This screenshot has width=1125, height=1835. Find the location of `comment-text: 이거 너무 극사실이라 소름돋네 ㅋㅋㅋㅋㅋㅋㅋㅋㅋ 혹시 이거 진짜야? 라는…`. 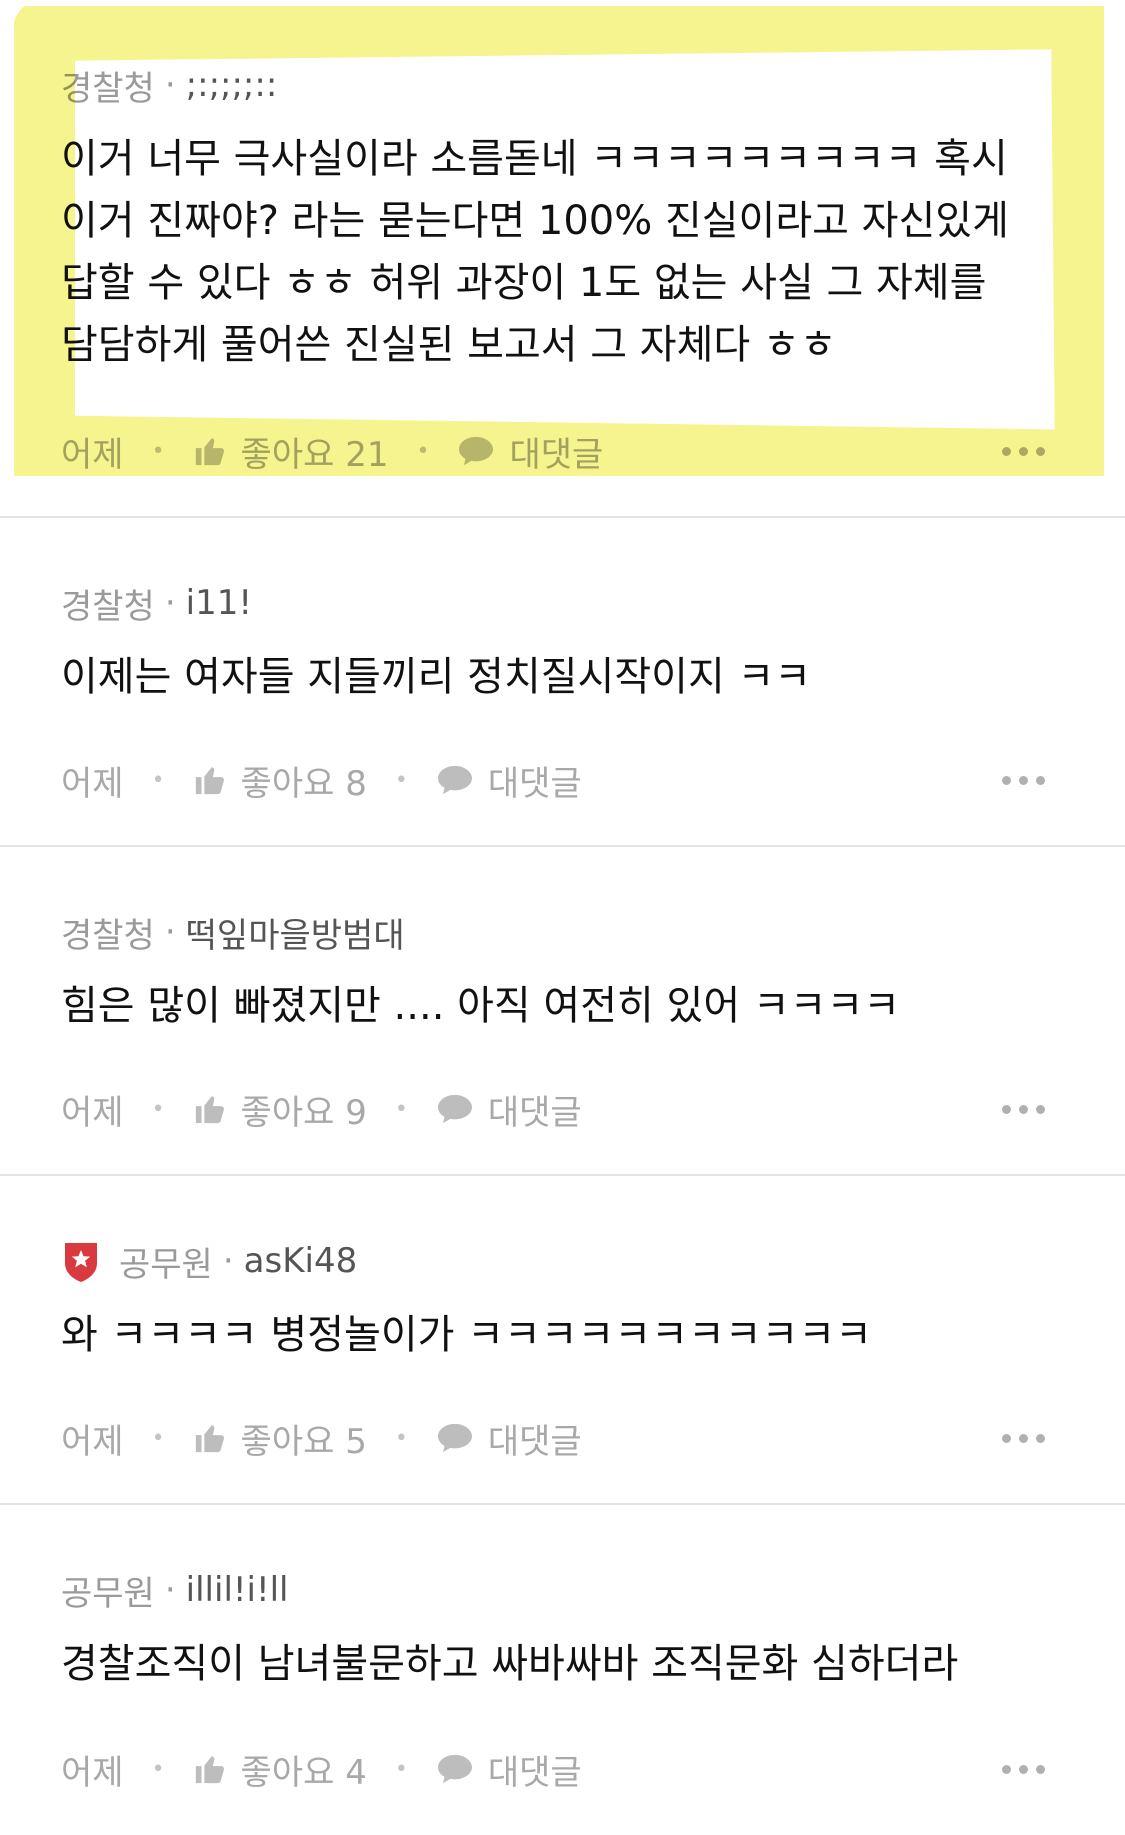

comment-text: 이거 너무 극사실이라 소름돋네 ㅋㅋㅋㅋㅋㅋㅋㅋㅋ 혹시 이거 진짜야? 라는… is located at coordinates (541, 252).